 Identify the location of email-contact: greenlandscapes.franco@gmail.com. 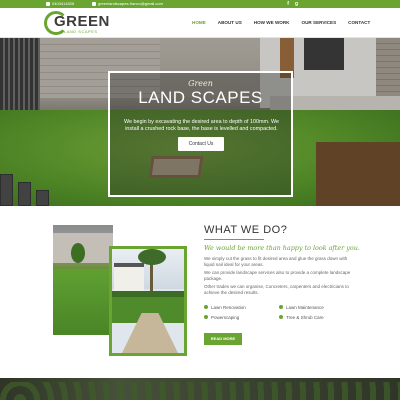
(127, 3).